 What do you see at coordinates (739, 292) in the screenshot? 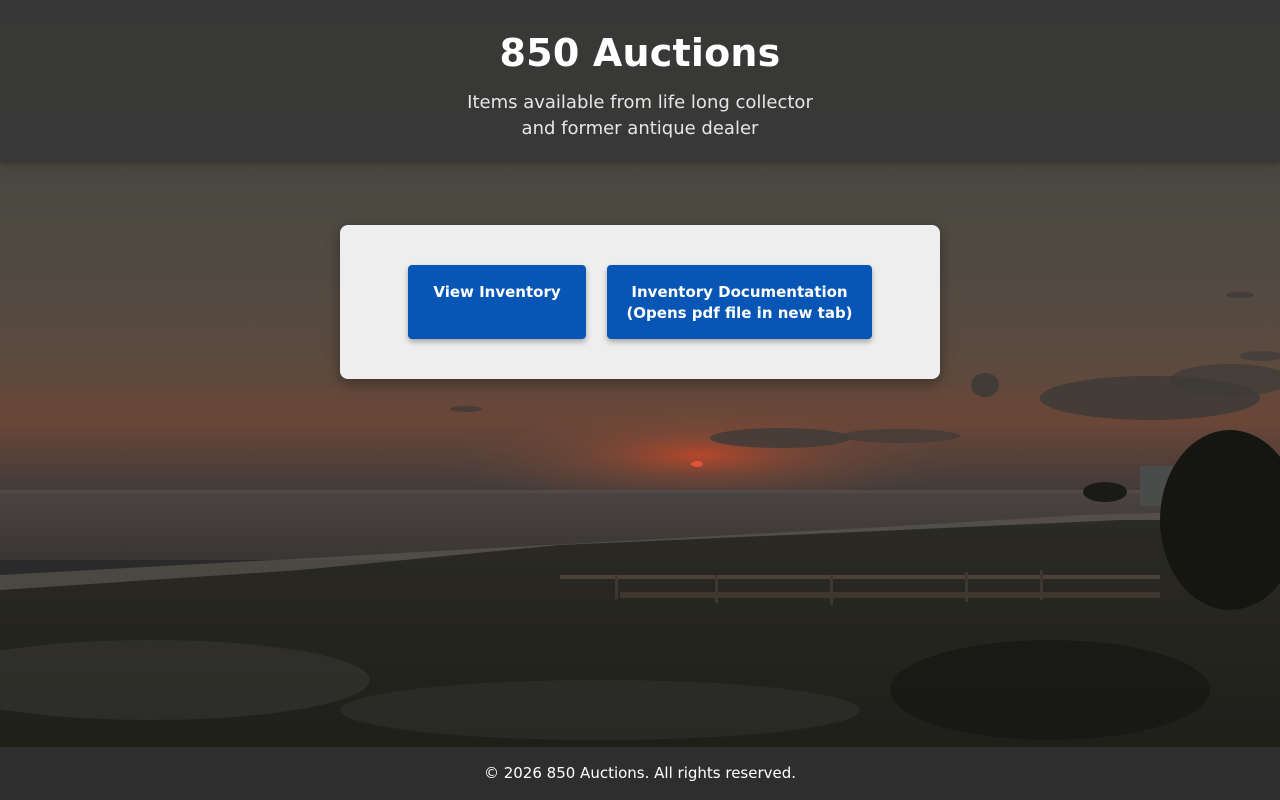
I see `docs-label-line-1: Inventory Documentation` at bounding box center [739, 292].